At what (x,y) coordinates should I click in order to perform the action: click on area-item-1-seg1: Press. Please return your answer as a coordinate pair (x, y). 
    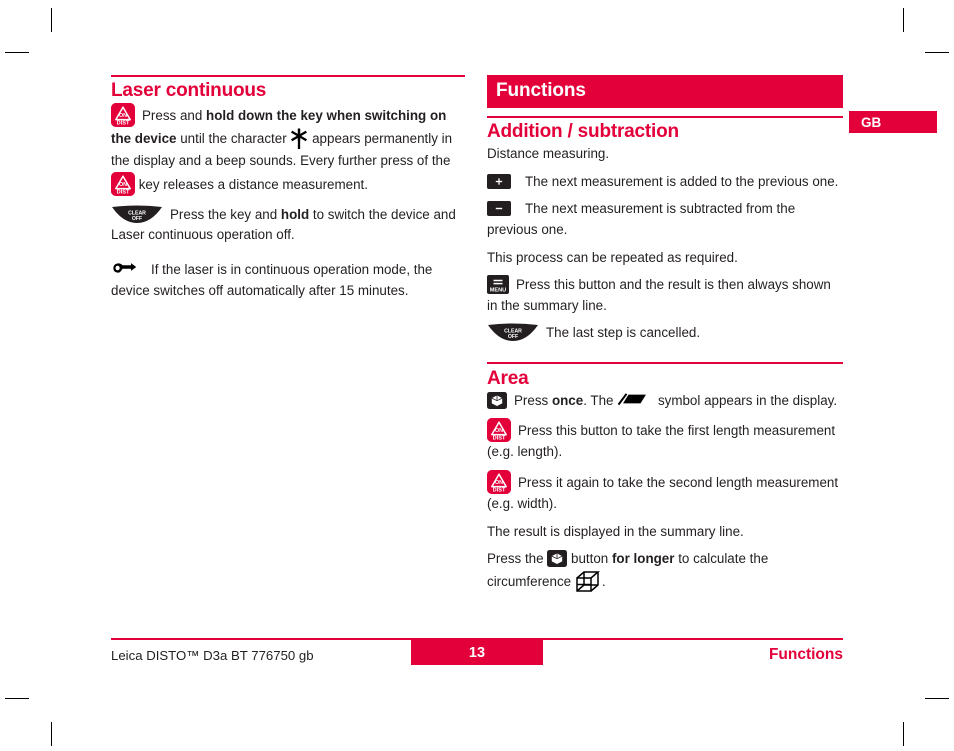
    Looking at the image, I should click on (533, 400).